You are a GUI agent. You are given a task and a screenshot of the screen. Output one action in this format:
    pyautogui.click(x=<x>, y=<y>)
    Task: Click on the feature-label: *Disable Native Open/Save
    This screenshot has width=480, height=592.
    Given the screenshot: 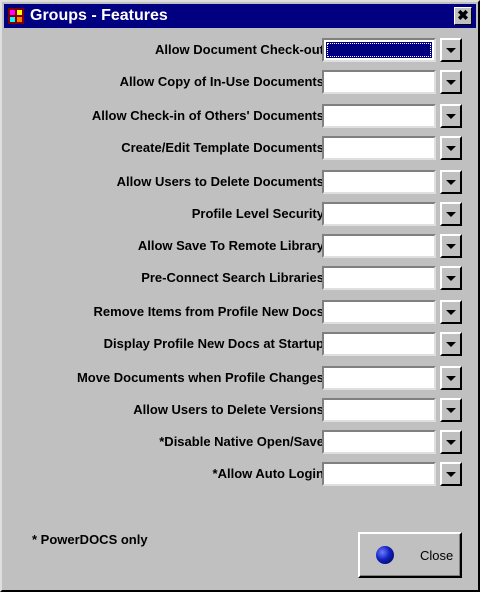 What is the action you would take?
    pyautogui.click(x=241, y=441)
    